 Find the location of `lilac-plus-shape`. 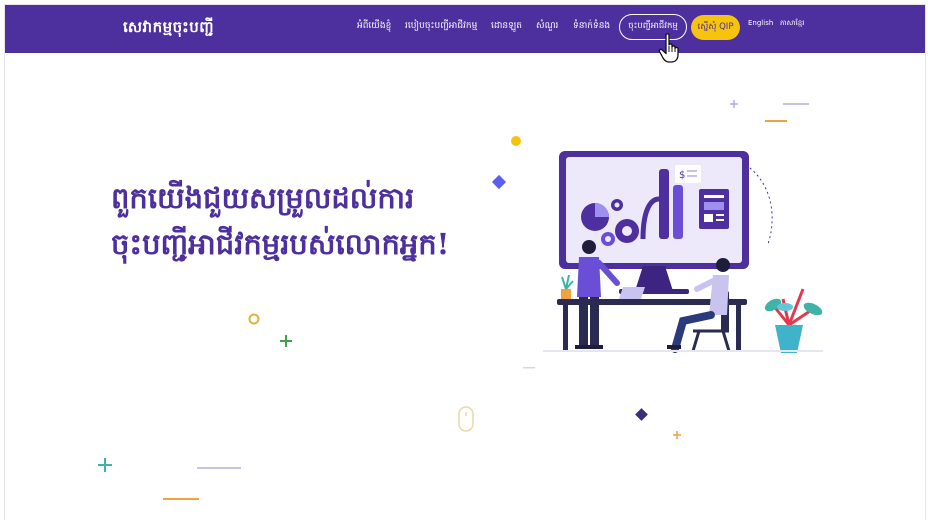

lilac-plus-shape is located at coordinates (734, 104).